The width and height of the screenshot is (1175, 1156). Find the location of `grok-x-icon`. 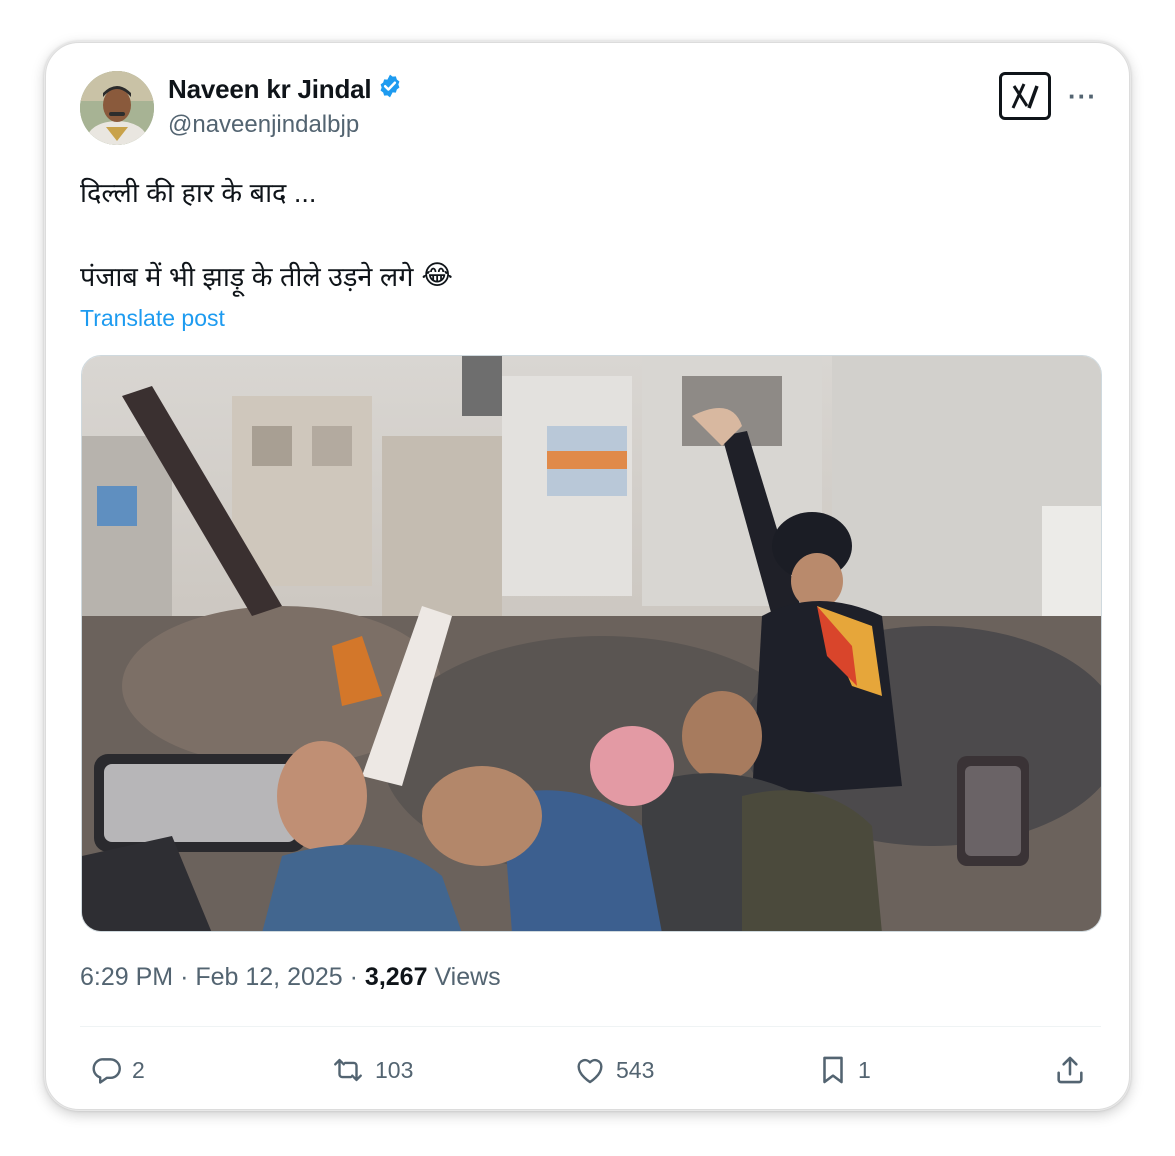

grok-x-icon is located at coordinates (1025, 96).